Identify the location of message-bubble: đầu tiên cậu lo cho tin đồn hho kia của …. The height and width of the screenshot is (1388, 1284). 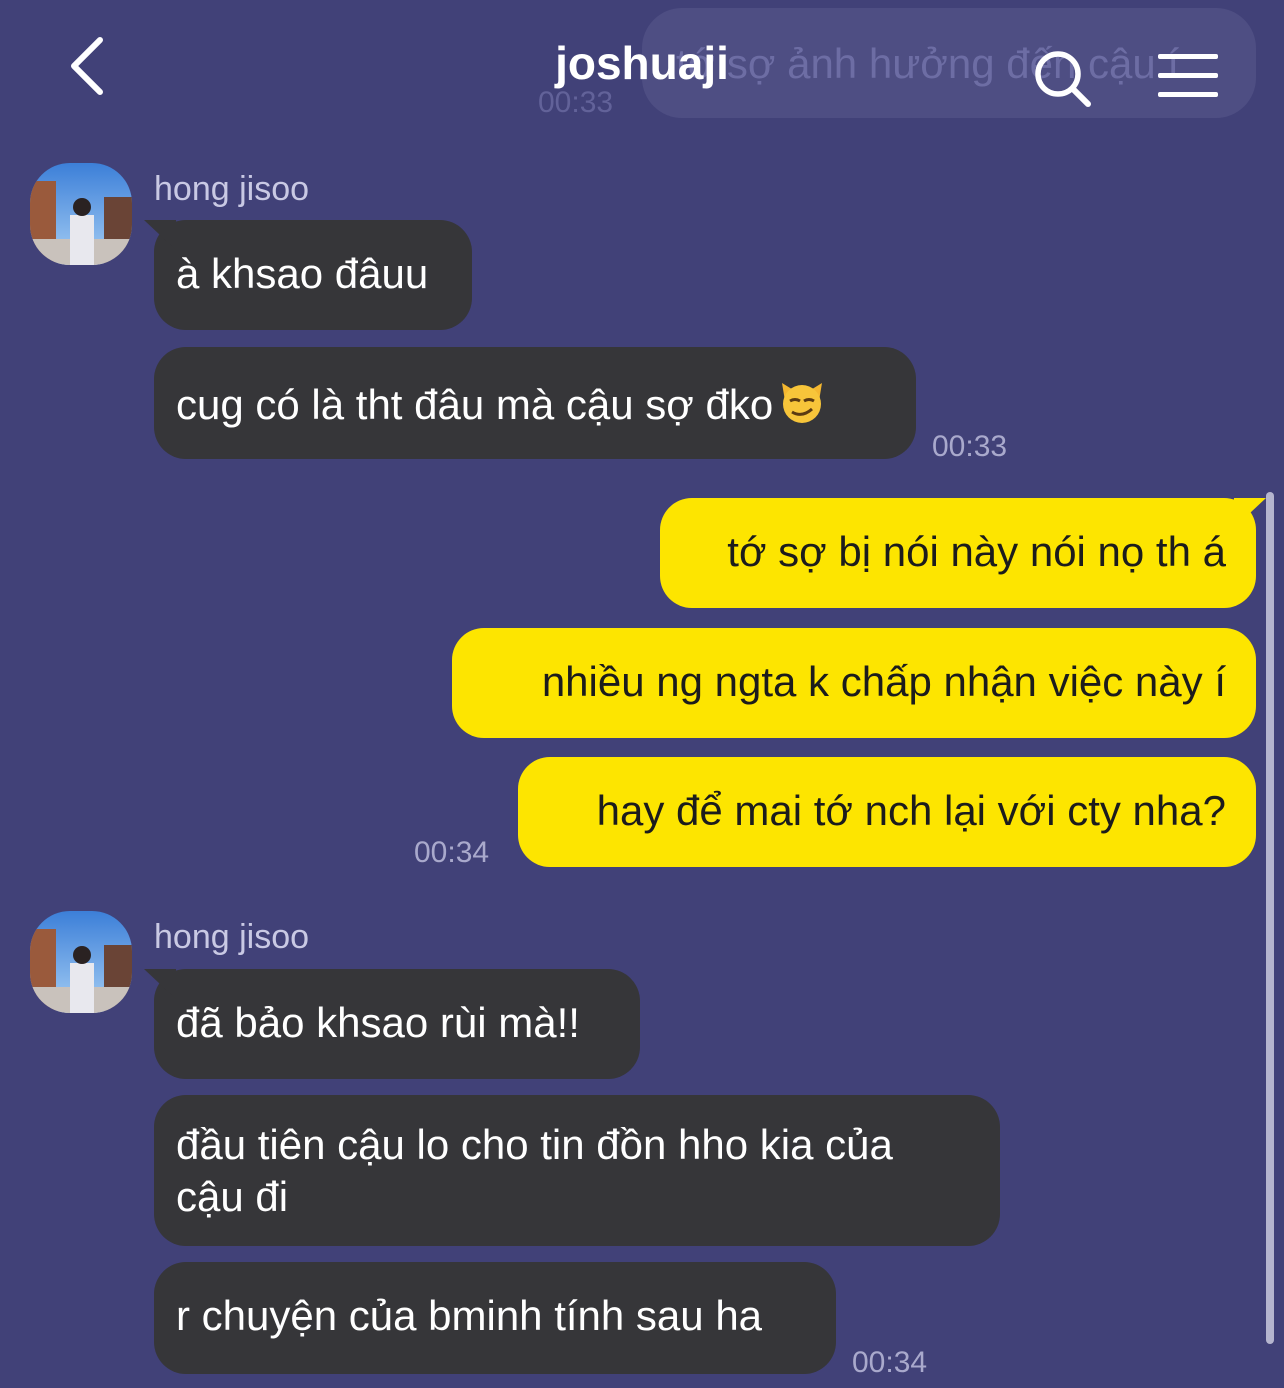
(577, 1170).